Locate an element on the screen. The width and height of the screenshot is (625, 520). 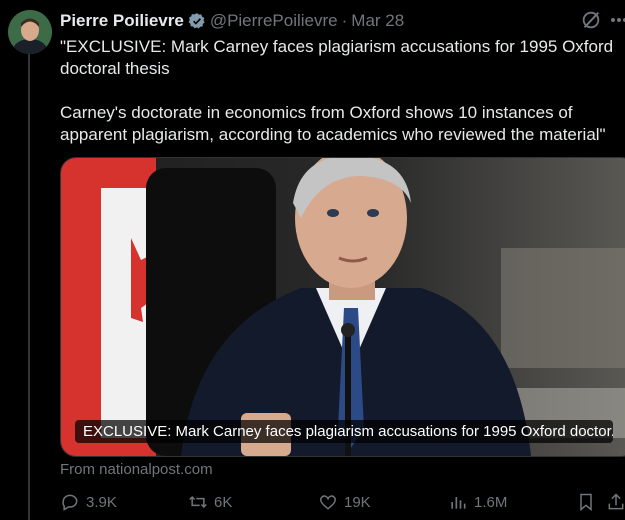
avatar is located at coordinates (30, 32).